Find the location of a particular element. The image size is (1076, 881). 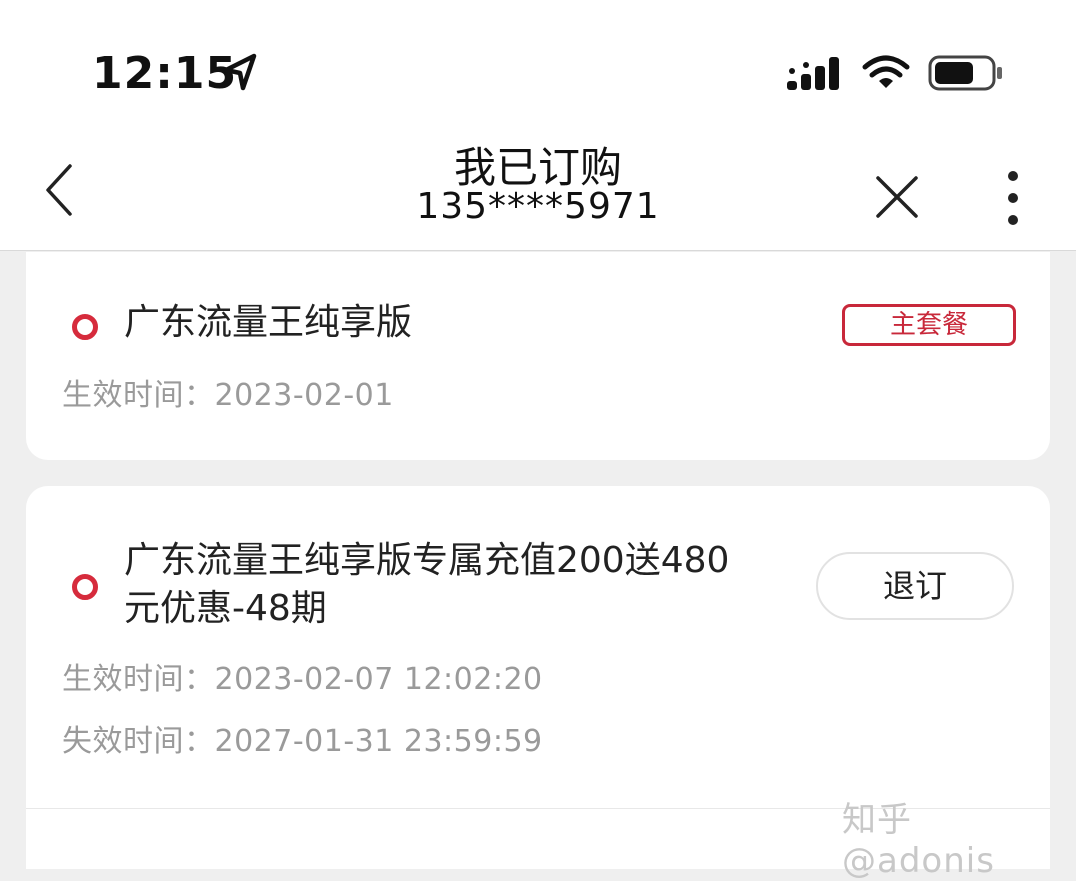

expire-label: 失效时间： is located at coordinates (138, 741).